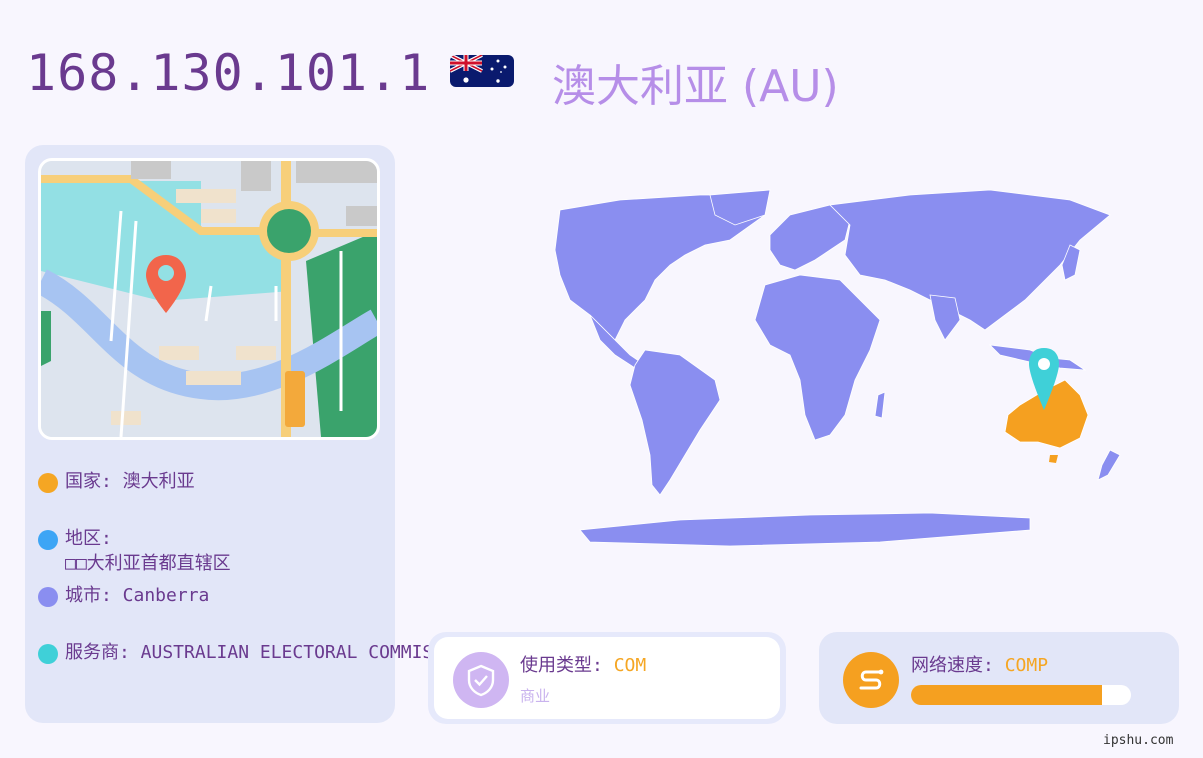 This screenshot has height=758, width=1203. I want to click on info-city: 城市: Canberra, so click(137, 595).